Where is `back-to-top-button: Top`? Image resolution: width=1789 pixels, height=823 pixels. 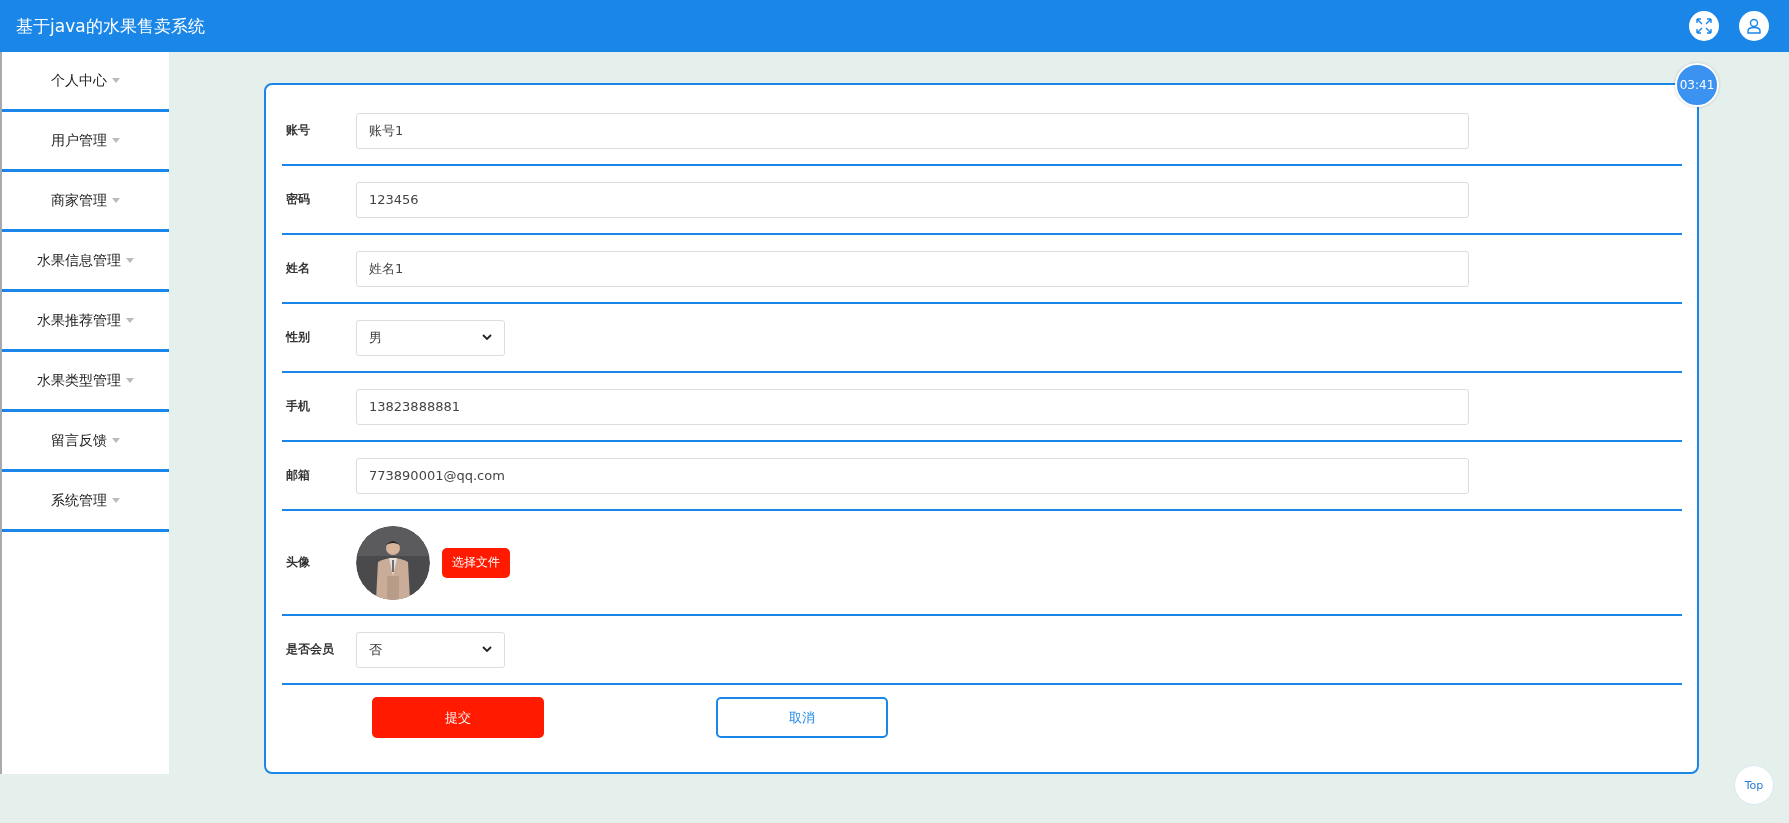 back-to-top-button: Top is located at coordinates (1754, 785).